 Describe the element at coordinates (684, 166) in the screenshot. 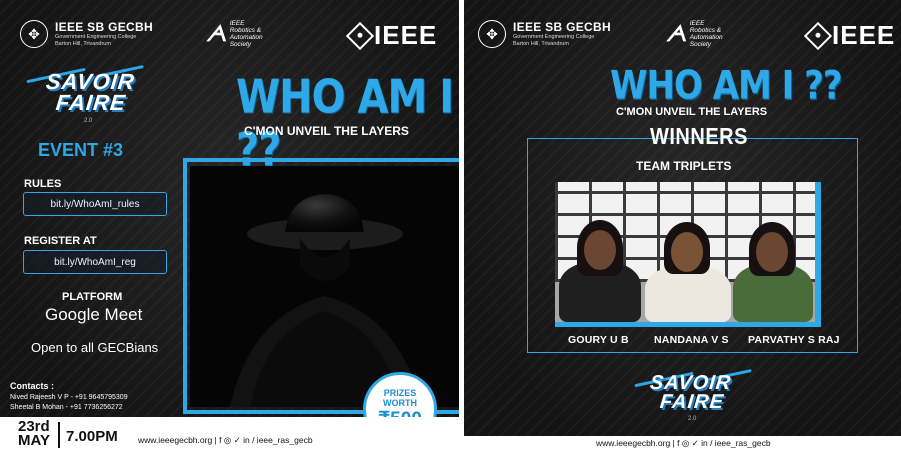

I see `team-name: TEAM TRIPLETS` at that location.